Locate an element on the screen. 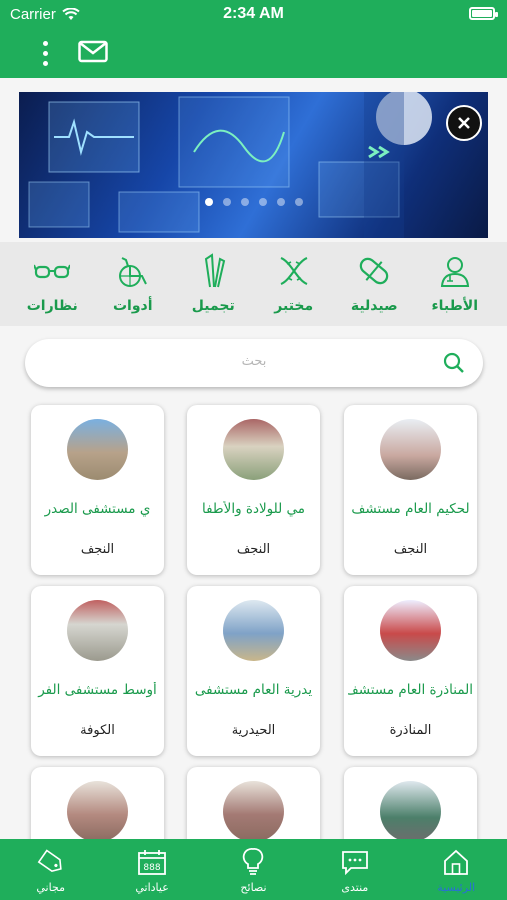 This screenshot has width=507, height=900. category-label: أدوات is located at coordinates (132, 306).